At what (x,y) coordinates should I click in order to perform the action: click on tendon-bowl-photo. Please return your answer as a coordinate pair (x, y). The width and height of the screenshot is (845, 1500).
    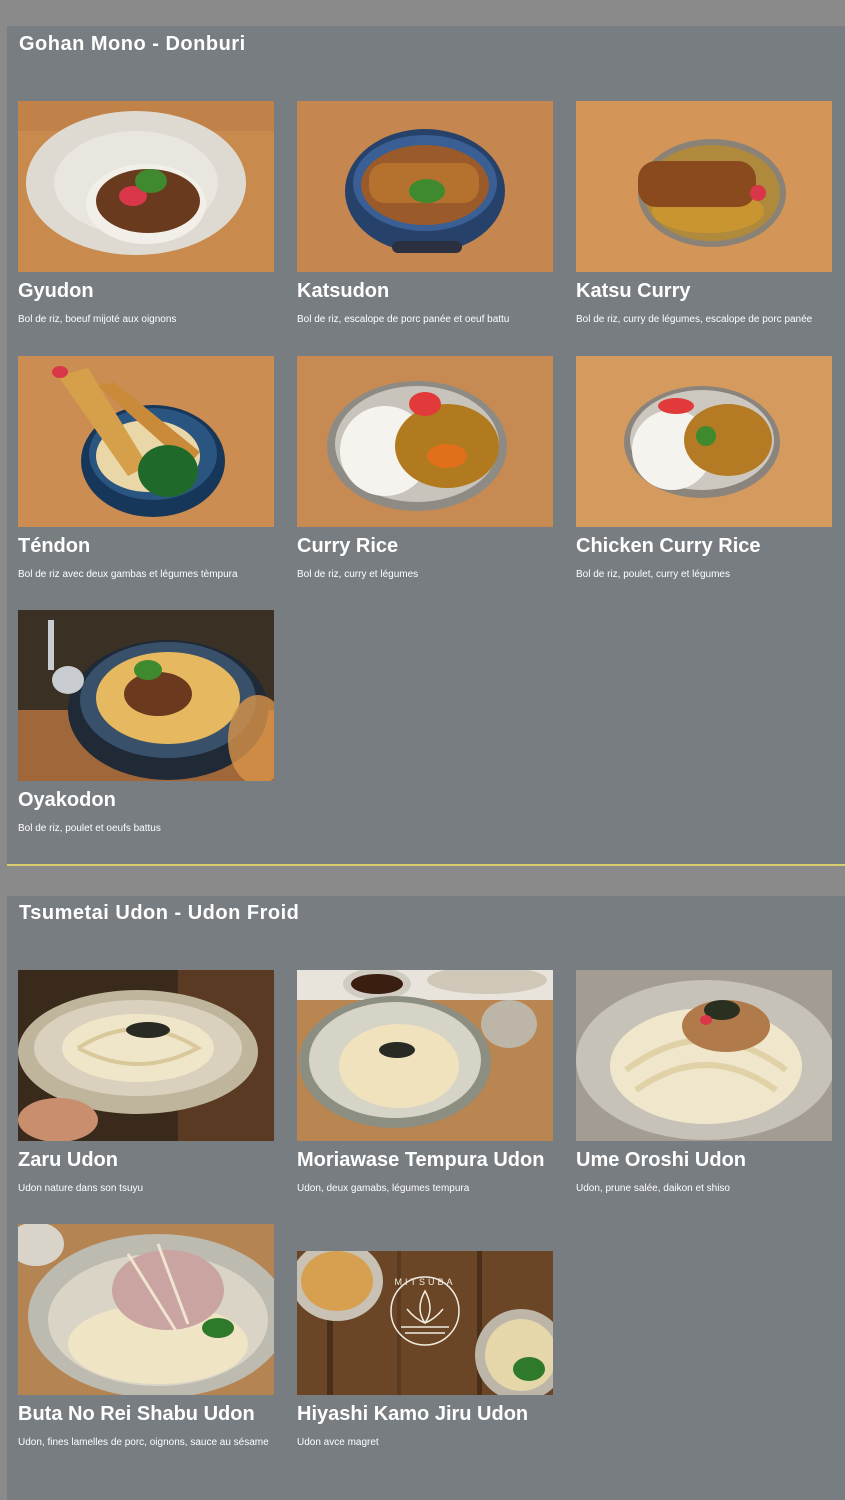
    Looking at the image, I should click on (146, 441).